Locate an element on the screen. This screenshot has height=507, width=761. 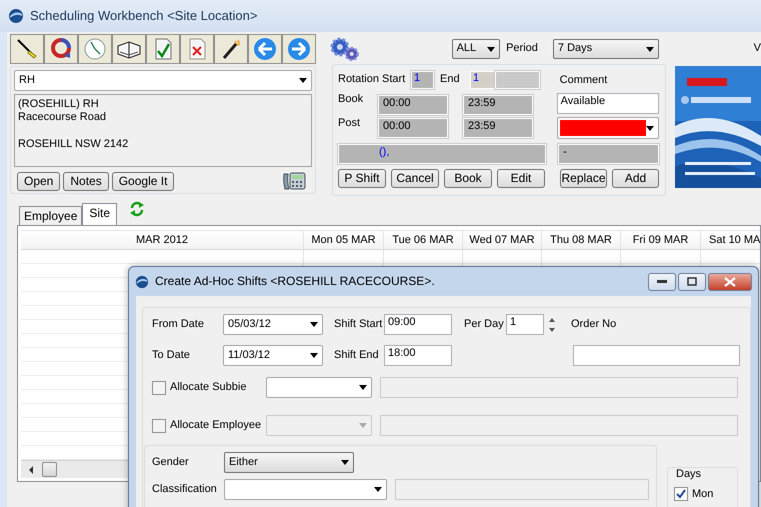
column-header: Wed 07 MAR is located at coordinates (502, 240).